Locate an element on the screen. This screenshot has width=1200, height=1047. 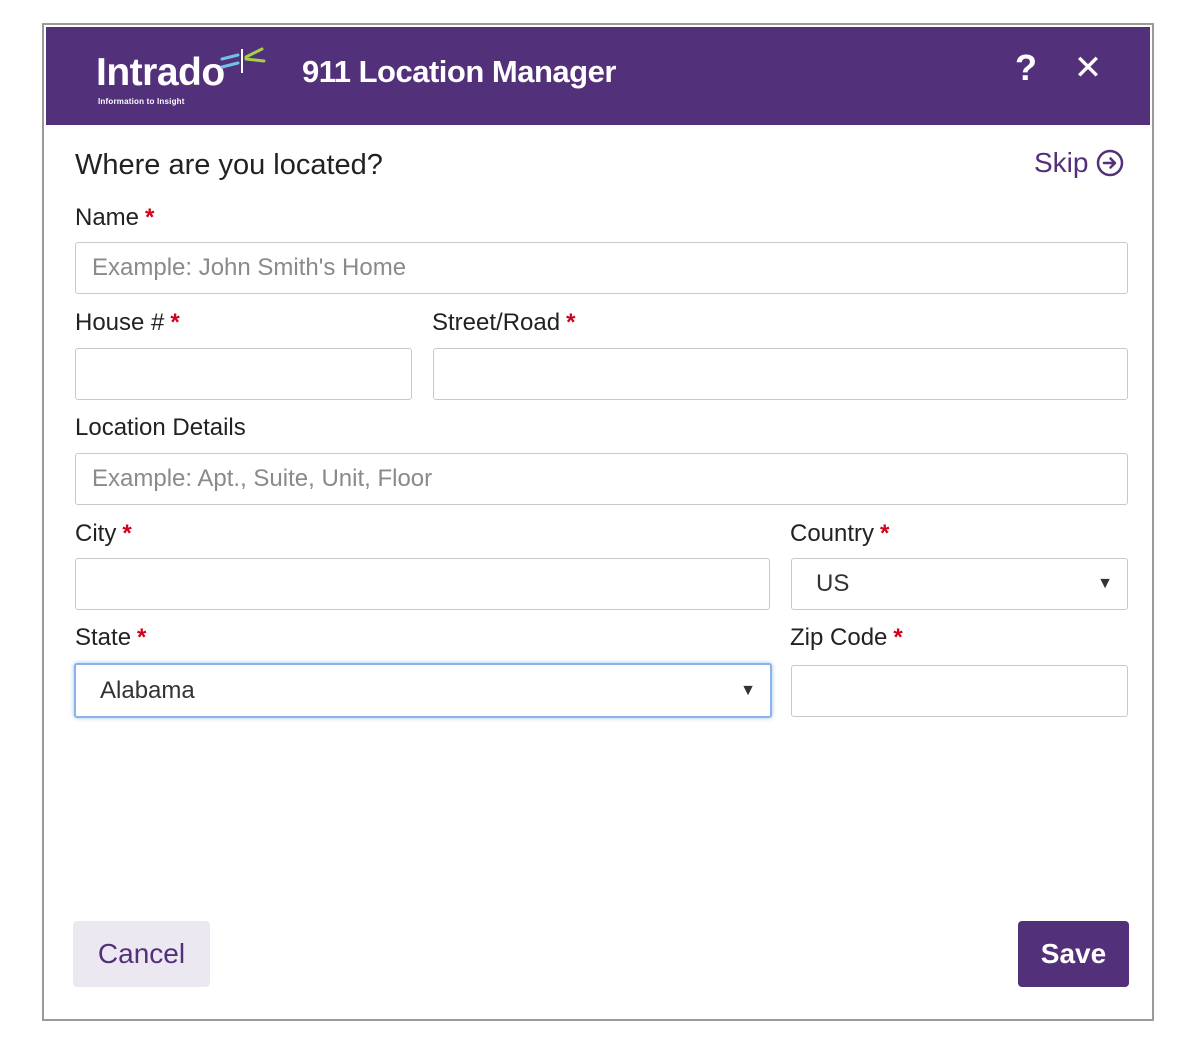
close-icon: ✕ is located at coordinates (1088, 68).